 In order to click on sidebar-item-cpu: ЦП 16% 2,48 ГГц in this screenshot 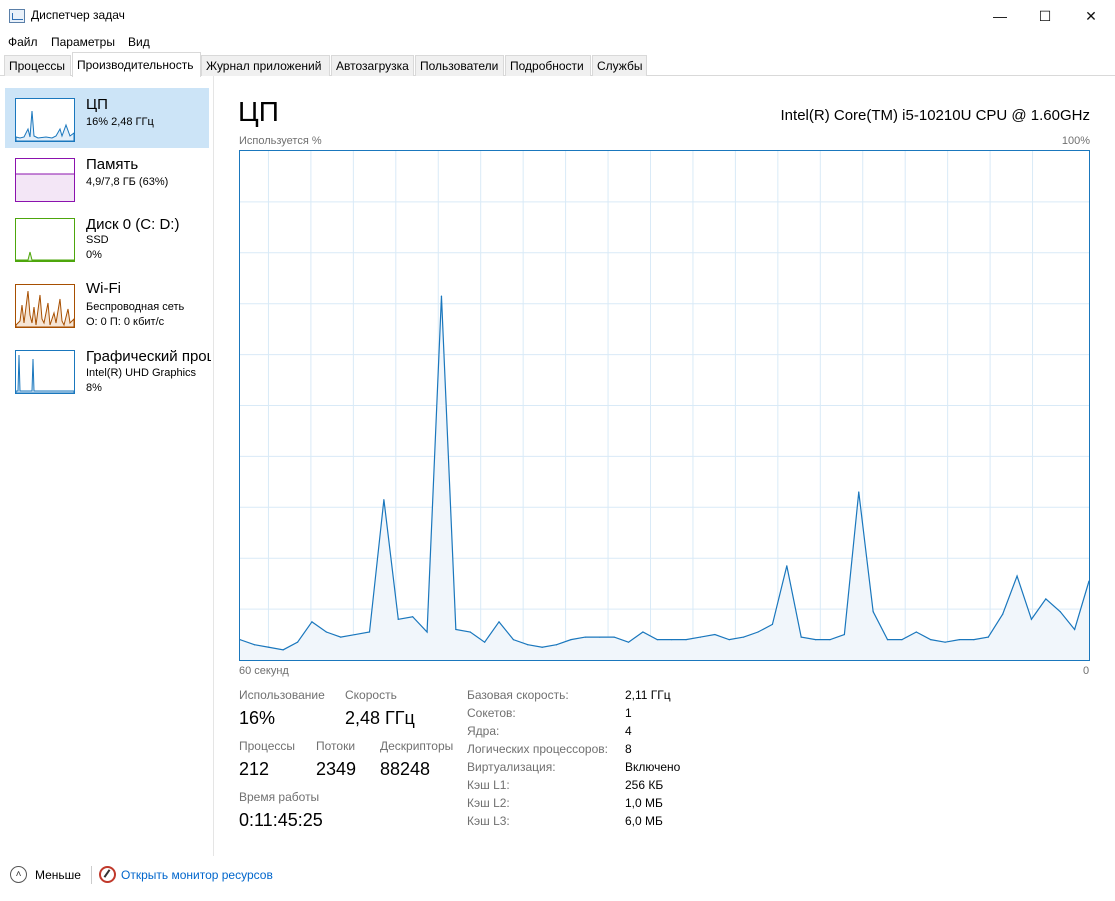, I will do `click(107, 118)`.